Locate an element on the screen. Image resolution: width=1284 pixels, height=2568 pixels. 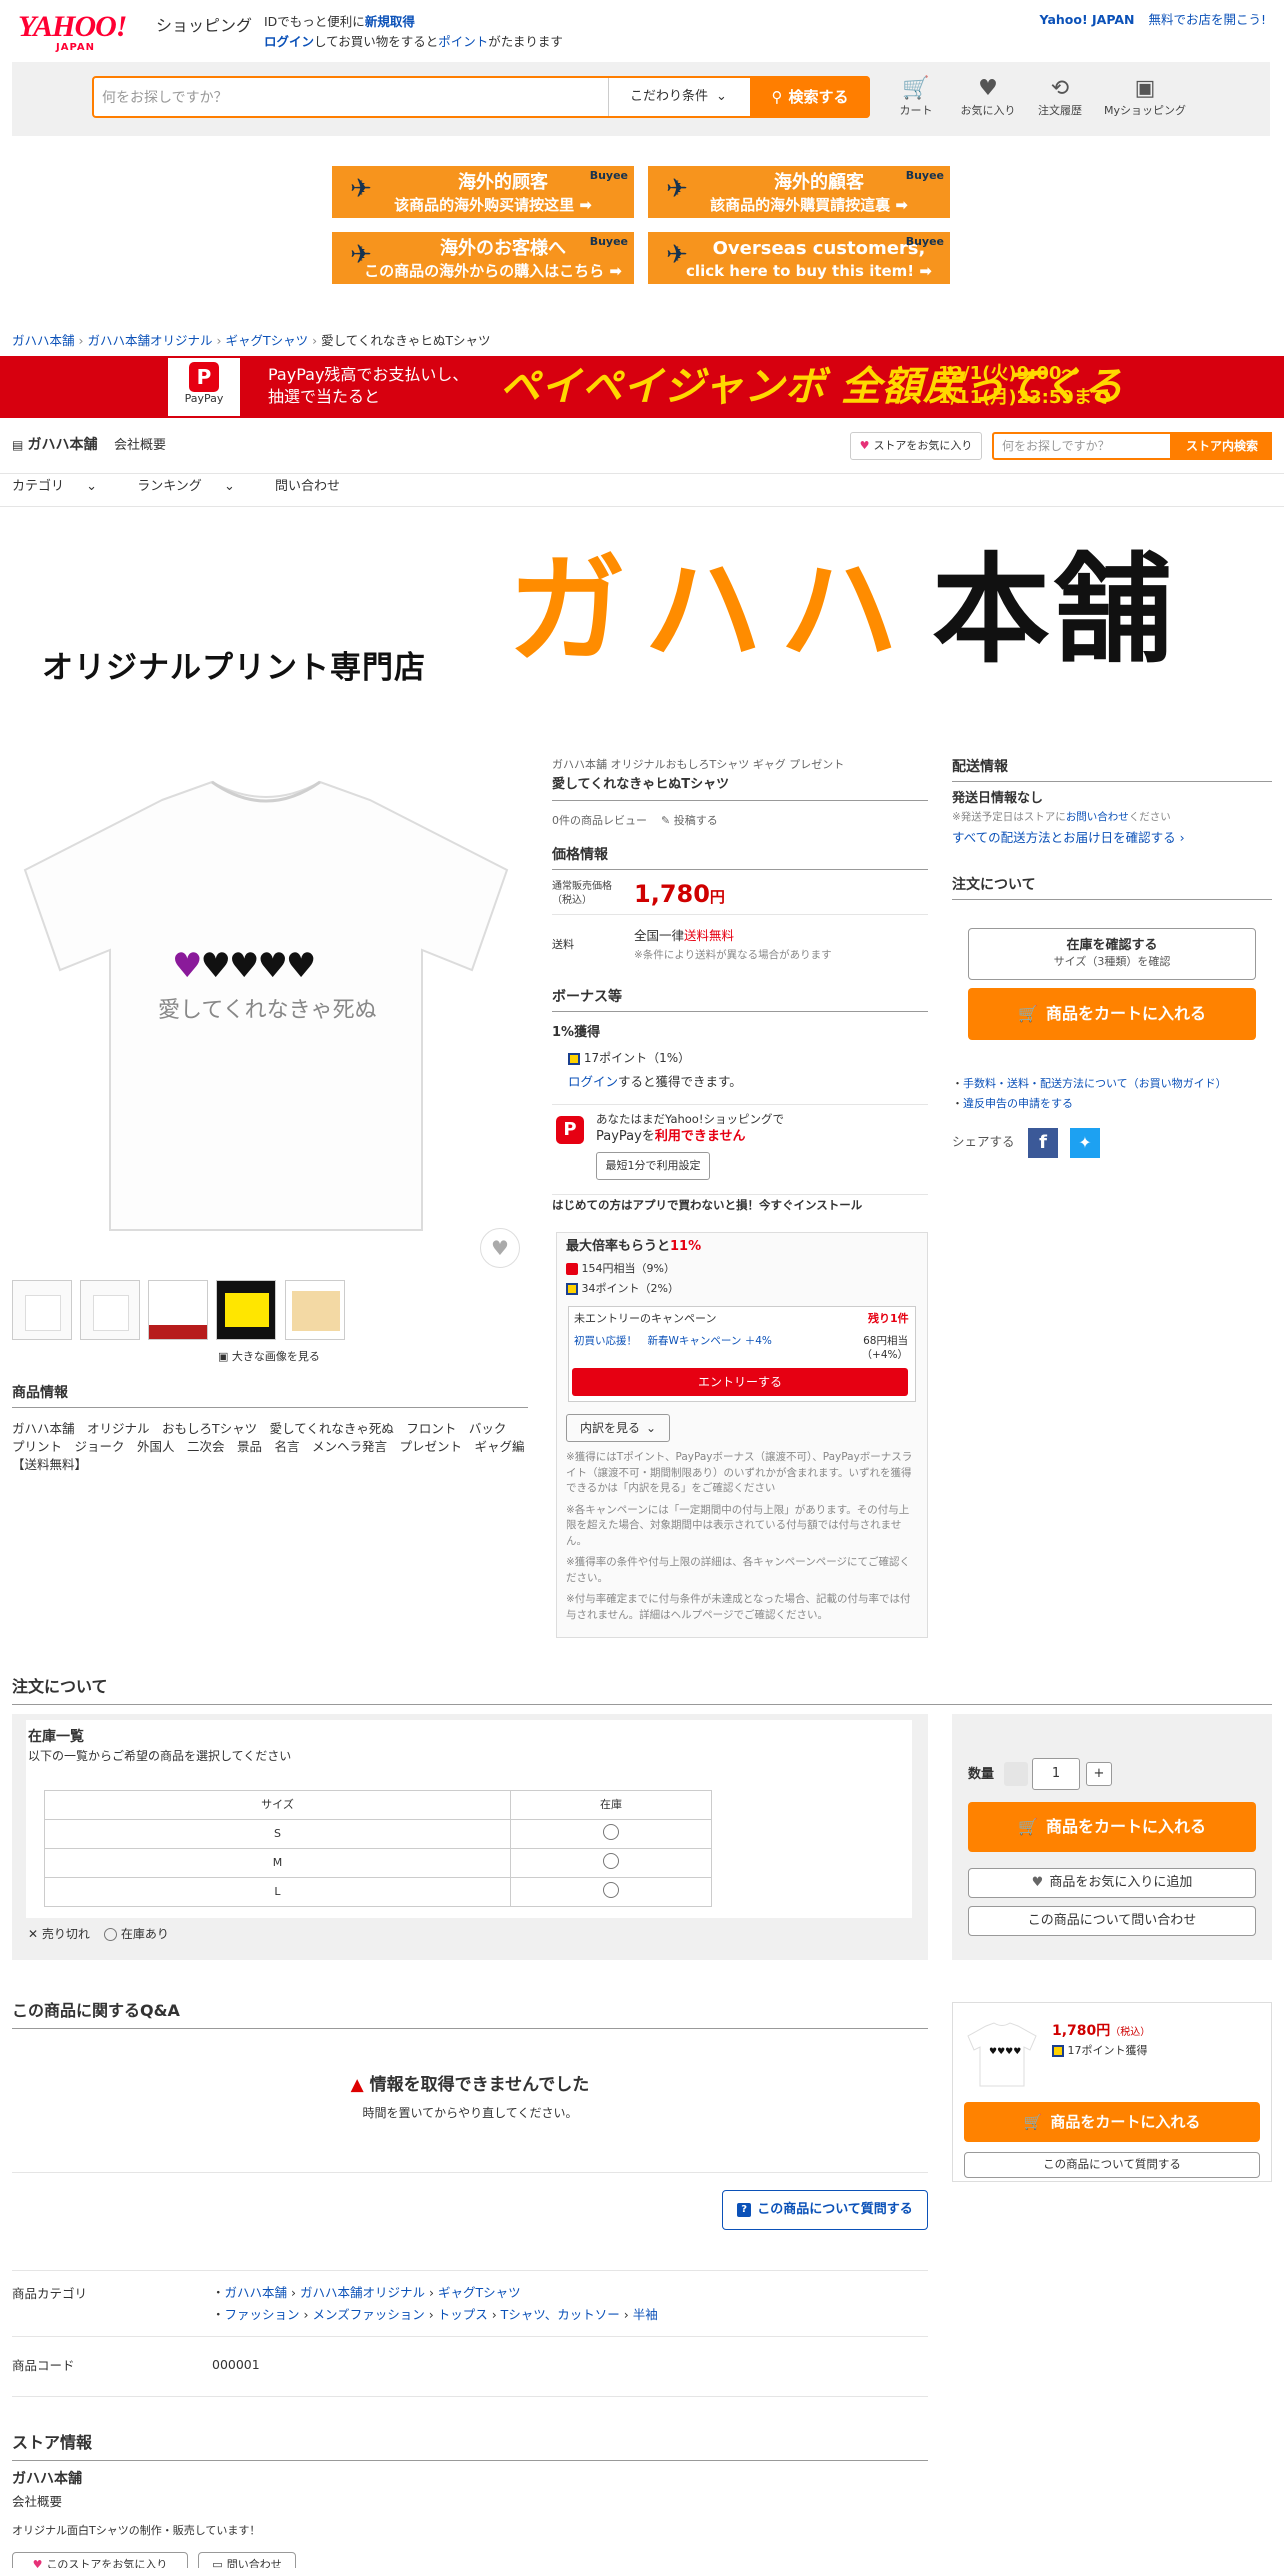
buyee-banner-cn-traditional: ✈ Buyee 海外的顧客 該商品的海外購買請按這裏 ➡ is located at coordinates (799, 192).